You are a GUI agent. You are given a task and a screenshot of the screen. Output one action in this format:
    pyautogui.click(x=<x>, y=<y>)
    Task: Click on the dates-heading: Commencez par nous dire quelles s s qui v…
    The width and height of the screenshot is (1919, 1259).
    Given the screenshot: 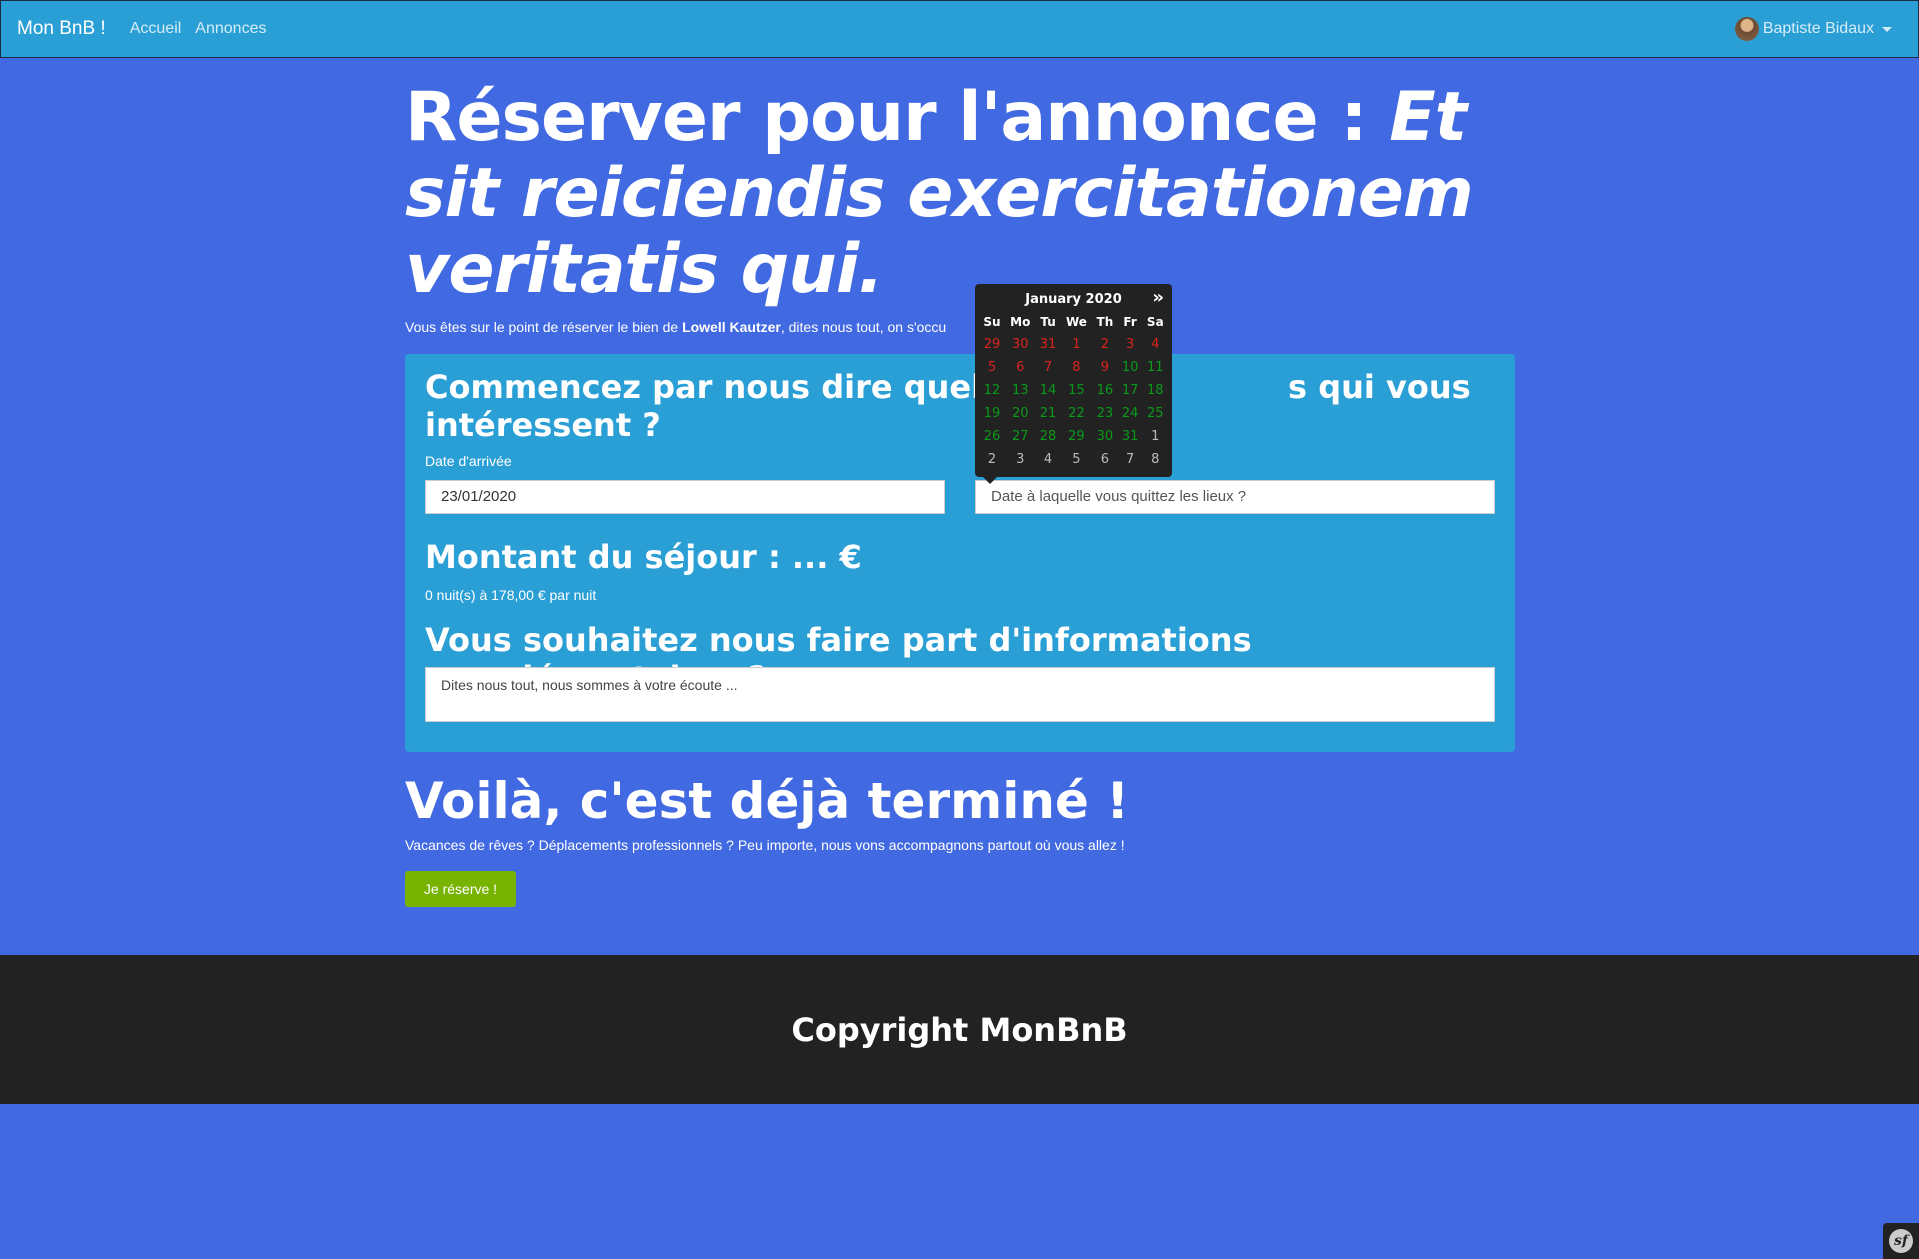 What is the action you would take?
    pyautogui.click(x=948, y=406)
    